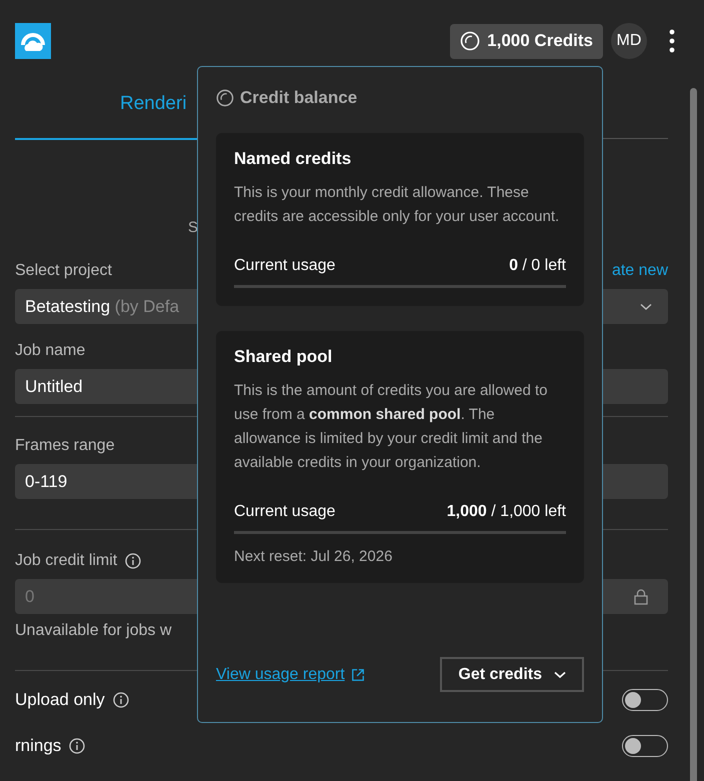  I want to click on card-title: Shared pool, so click(284, 357).